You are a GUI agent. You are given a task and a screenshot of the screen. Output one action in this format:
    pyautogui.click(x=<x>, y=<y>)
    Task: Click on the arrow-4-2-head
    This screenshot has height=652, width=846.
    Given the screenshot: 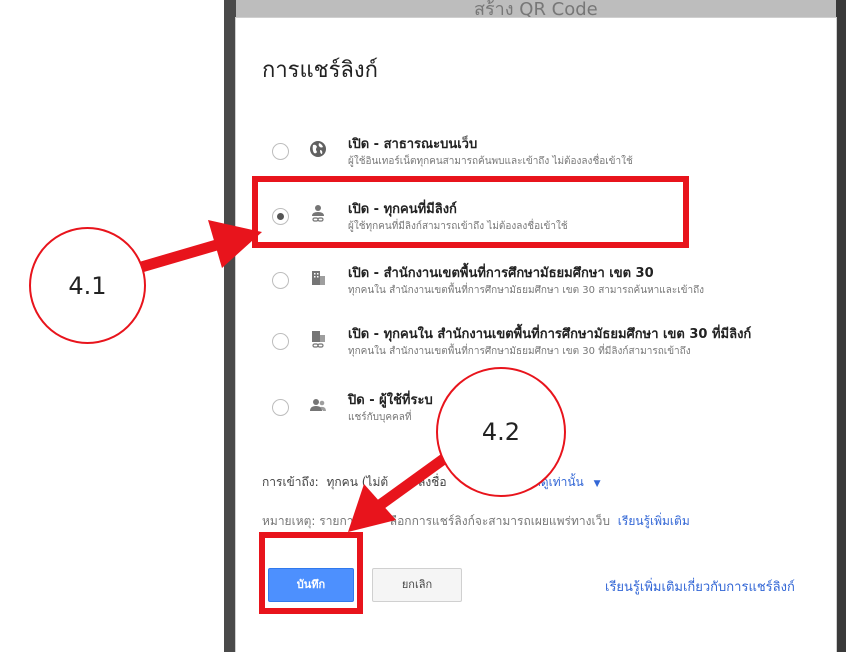 What is the action you would take?
    pyautogui.click(x=372, y=508)
    